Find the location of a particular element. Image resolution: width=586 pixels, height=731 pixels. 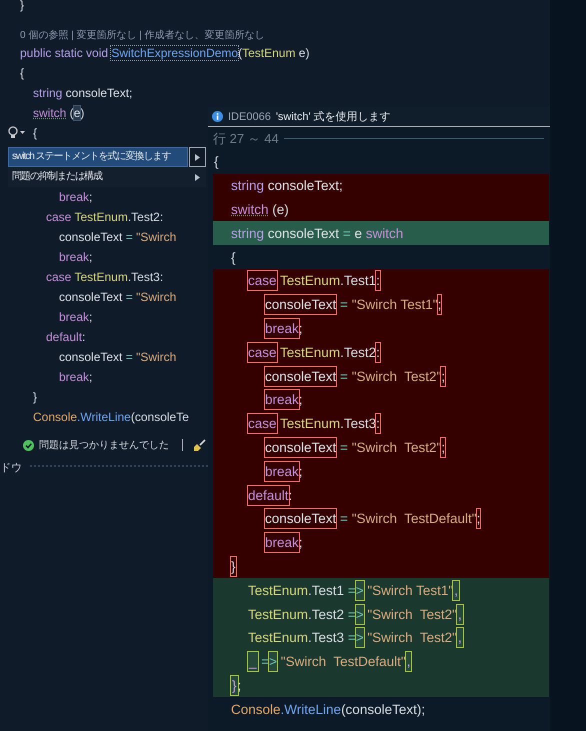

menu-item: switch ステートメントを式に変換します is located at coordinates (98, 157).